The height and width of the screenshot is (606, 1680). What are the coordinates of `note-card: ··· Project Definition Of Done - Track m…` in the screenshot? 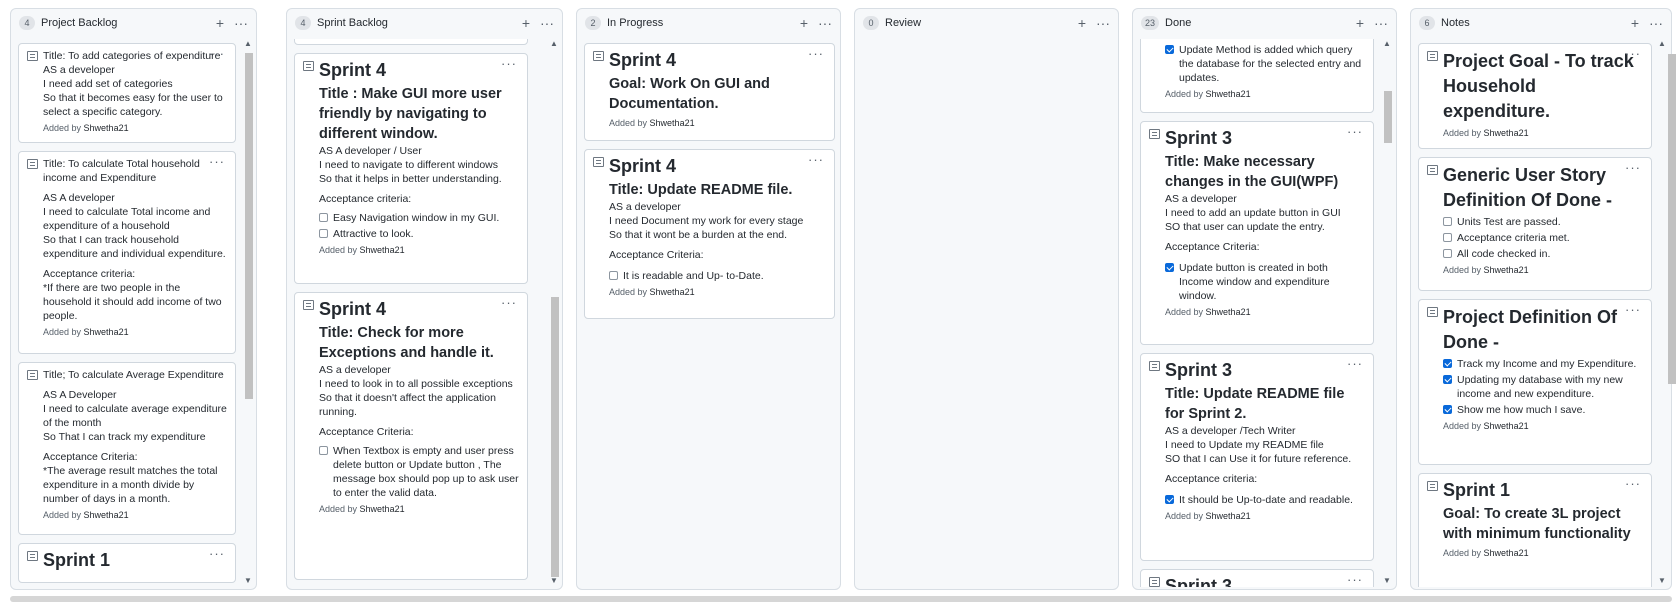 It's located at (1535, 382).